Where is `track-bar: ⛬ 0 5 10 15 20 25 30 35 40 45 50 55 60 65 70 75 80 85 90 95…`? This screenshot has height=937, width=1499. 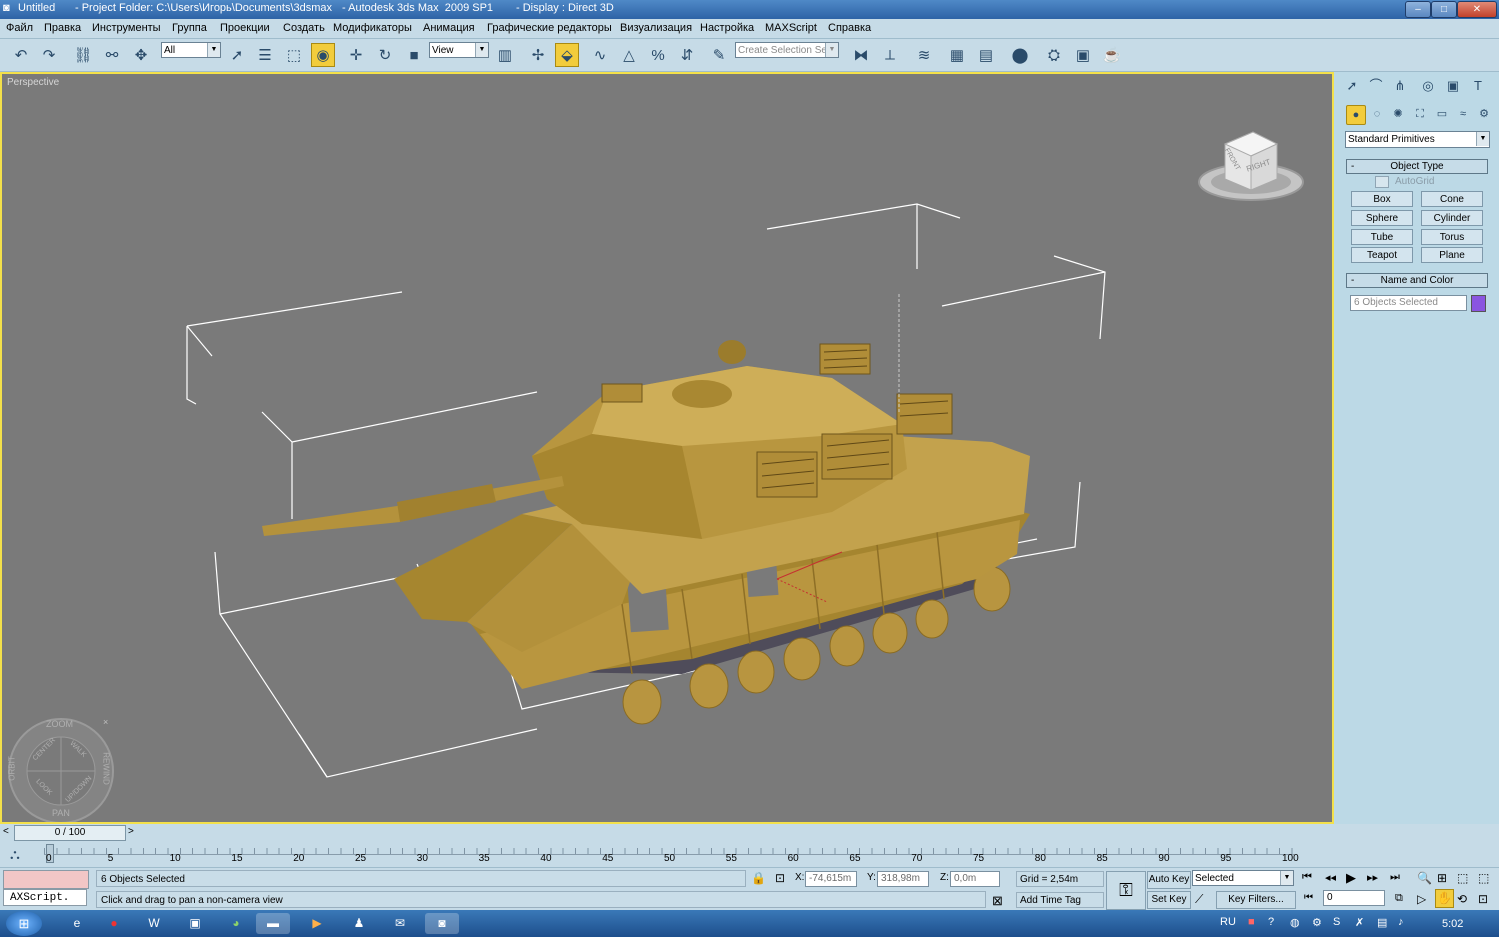 track-bar: ⛬ 0 5 10 15 20 25 30 35 40 45 50 55 60 65 70 75 80 85 90 95… is located at coordinates (749, 854).